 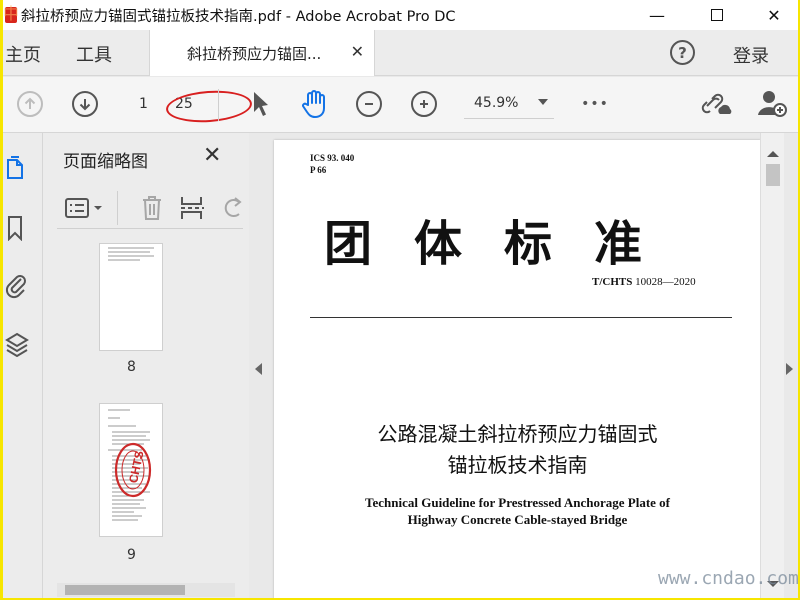 What do you see at coordinates (728, 578) in the screenshot?
I see `site-watermark: www.cndao.com` at bounding box center [728, 578].